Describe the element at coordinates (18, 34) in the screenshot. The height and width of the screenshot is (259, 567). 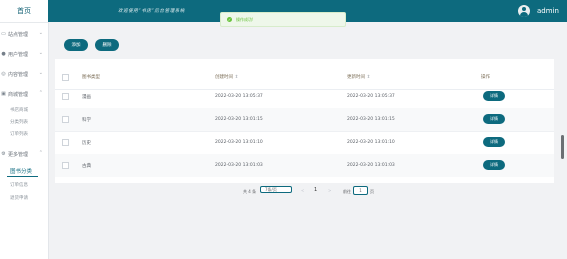
I see `sidebar-item-label: 站点管理` at that location.